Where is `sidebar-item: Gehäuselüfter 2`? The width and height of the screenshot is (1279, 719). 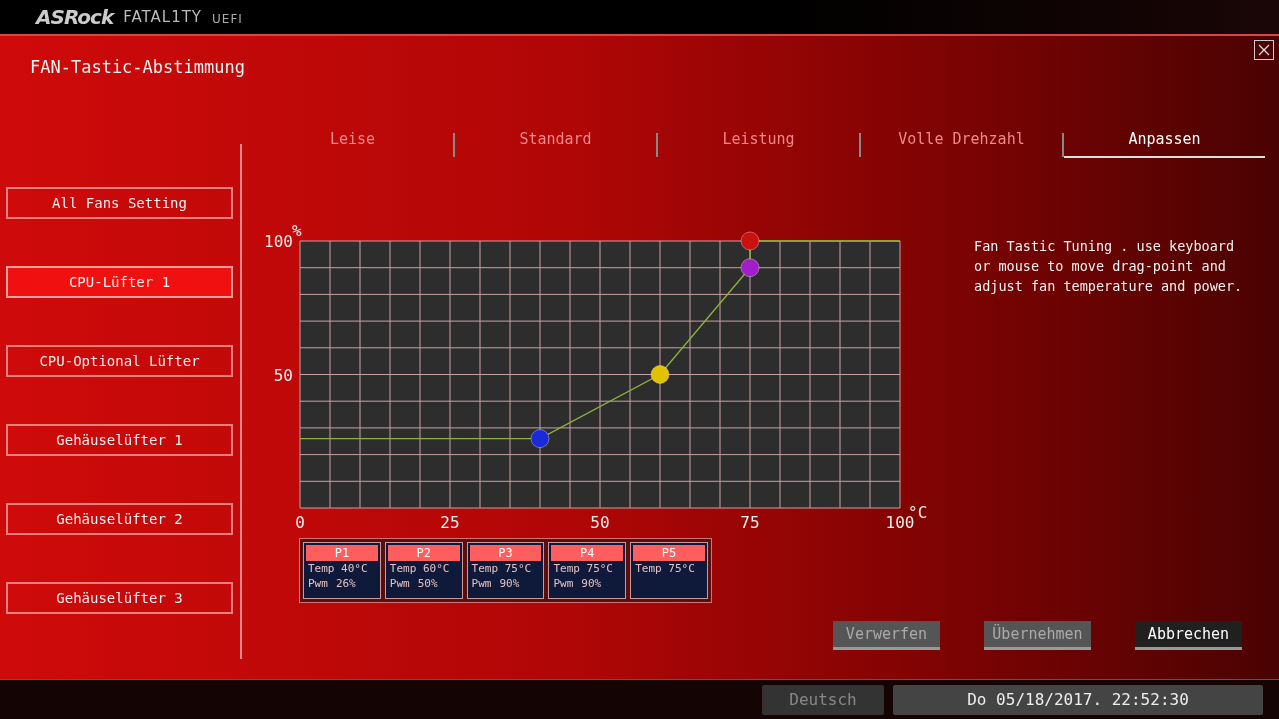 sidebar-item: Gehäuselüfter 2 is located at coordinates (119, 519).